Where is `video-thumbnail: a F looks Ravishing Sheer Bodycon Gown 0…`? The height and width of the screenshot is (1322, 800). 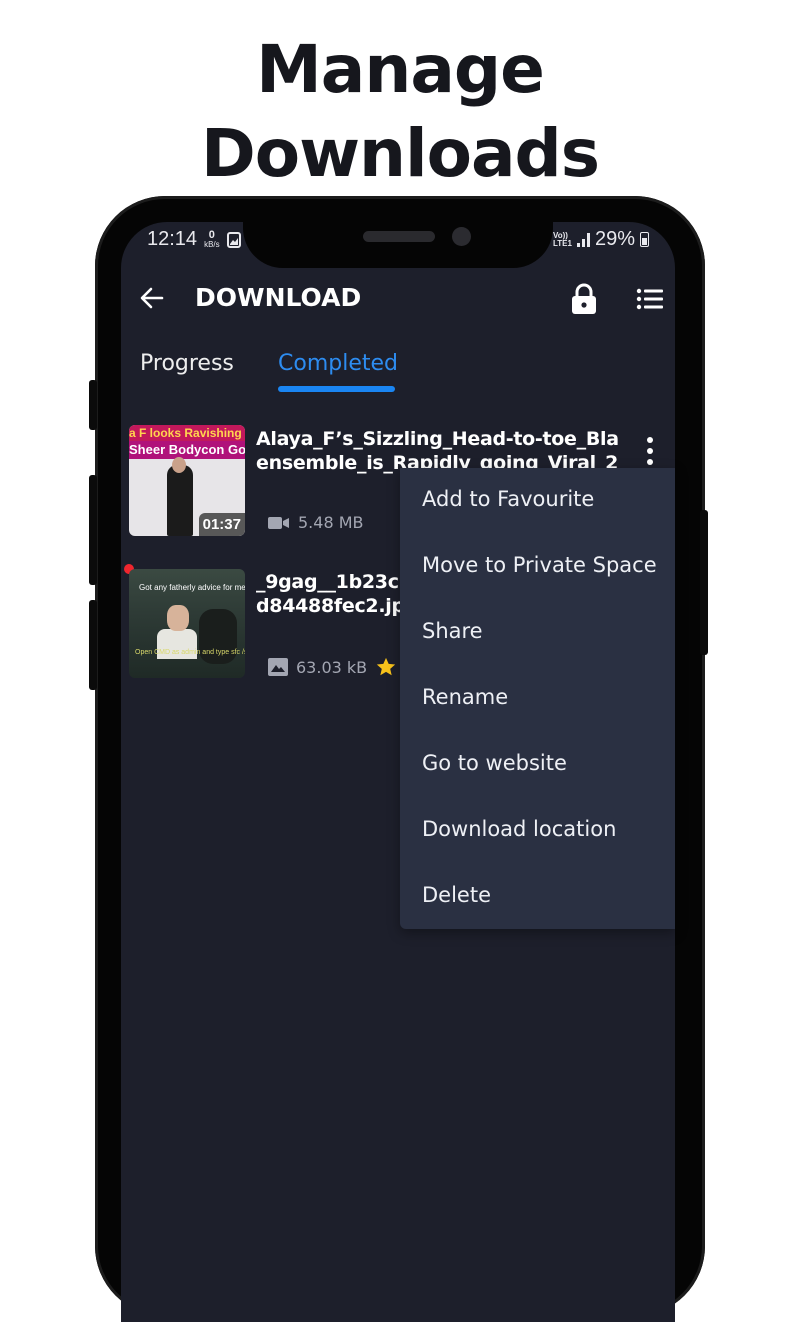 video-thumbnail: a F looks Ravishing Sheer Bodycon Gown 0… is located at coordinates (187, 480).